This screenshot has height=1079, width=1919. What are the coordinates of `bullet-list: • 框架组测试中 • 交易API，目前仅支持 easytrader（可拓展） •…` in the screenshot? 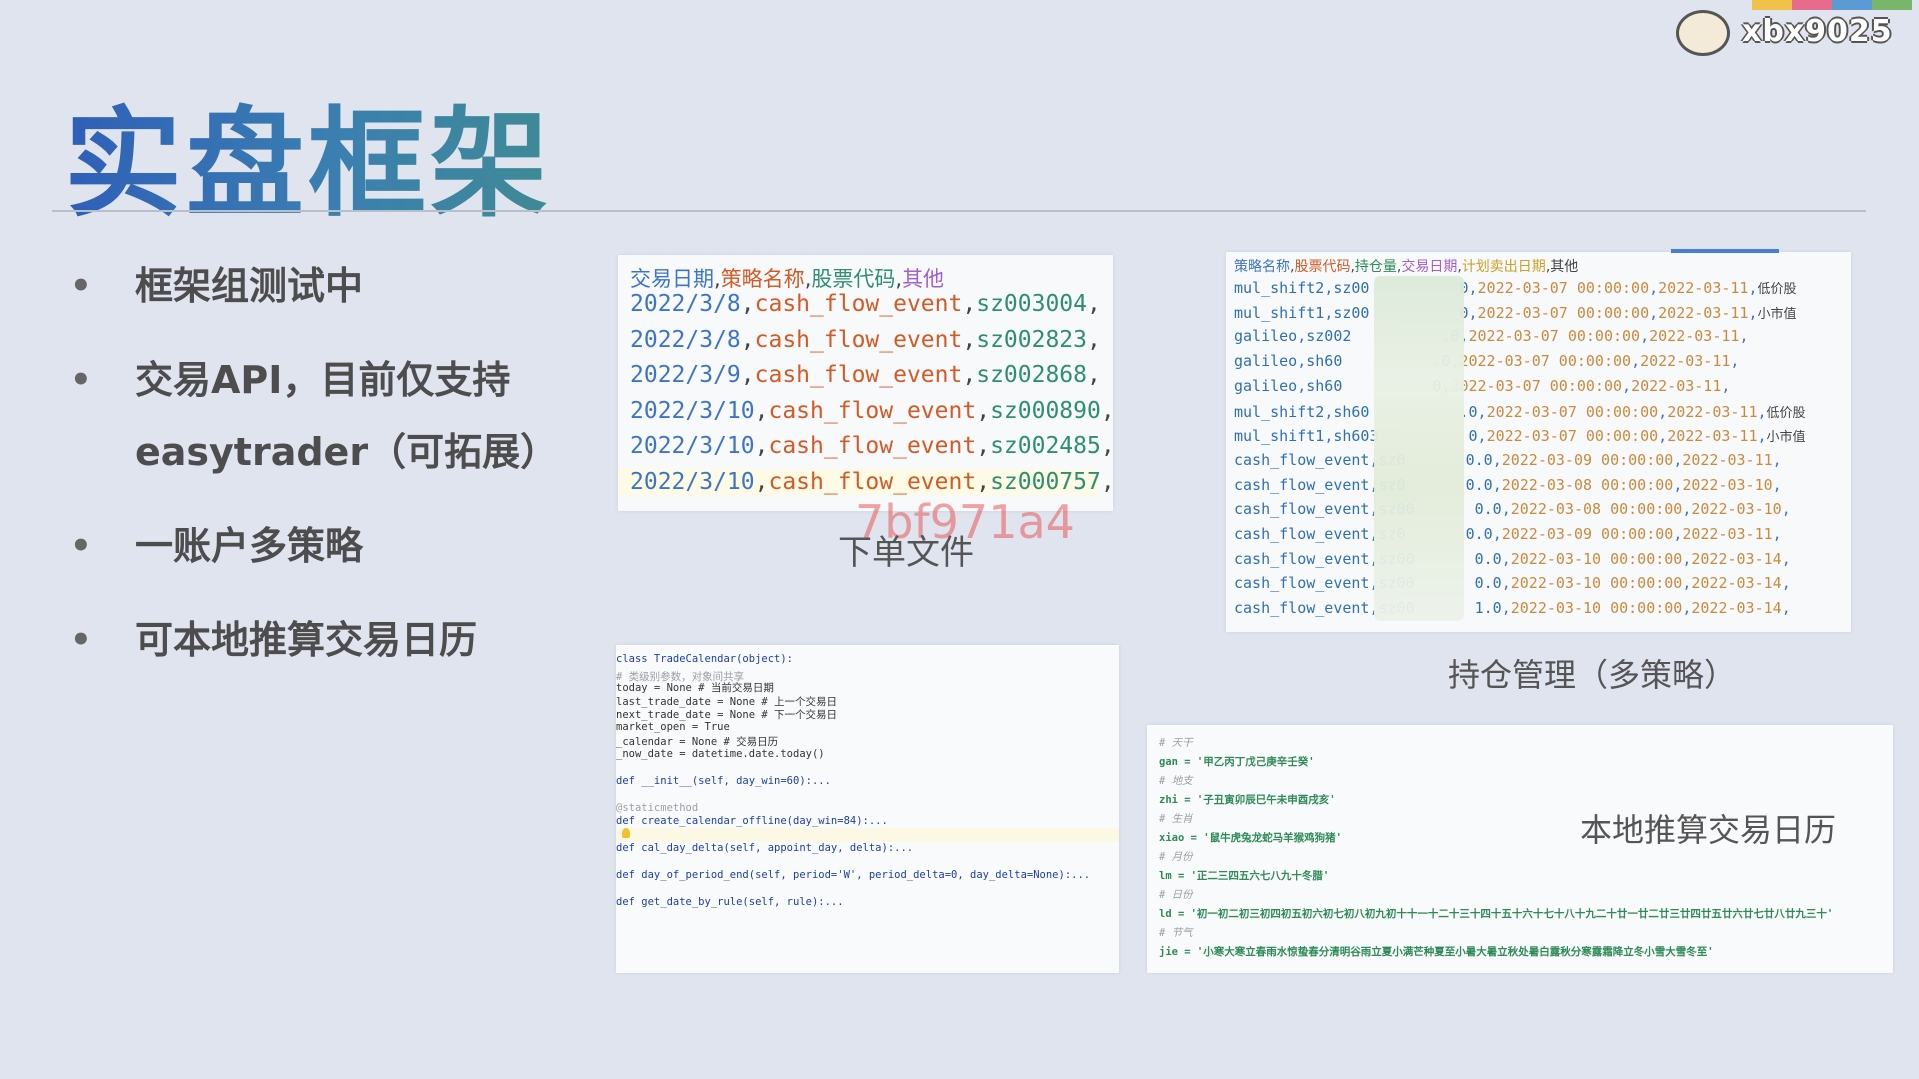 It's located at (340, 472).